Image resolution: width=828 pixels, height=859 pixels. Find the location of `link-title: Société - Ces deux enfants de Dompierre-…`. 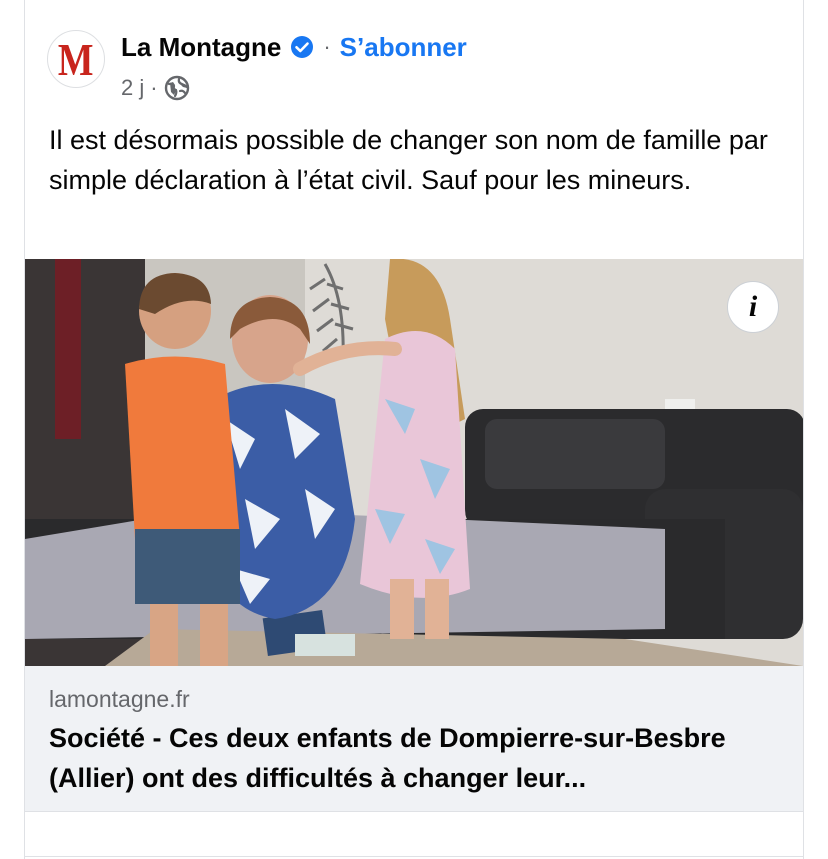

link-title: Société - Ces deux enfants de Dompierre-… is located at coordinates (414, 758).